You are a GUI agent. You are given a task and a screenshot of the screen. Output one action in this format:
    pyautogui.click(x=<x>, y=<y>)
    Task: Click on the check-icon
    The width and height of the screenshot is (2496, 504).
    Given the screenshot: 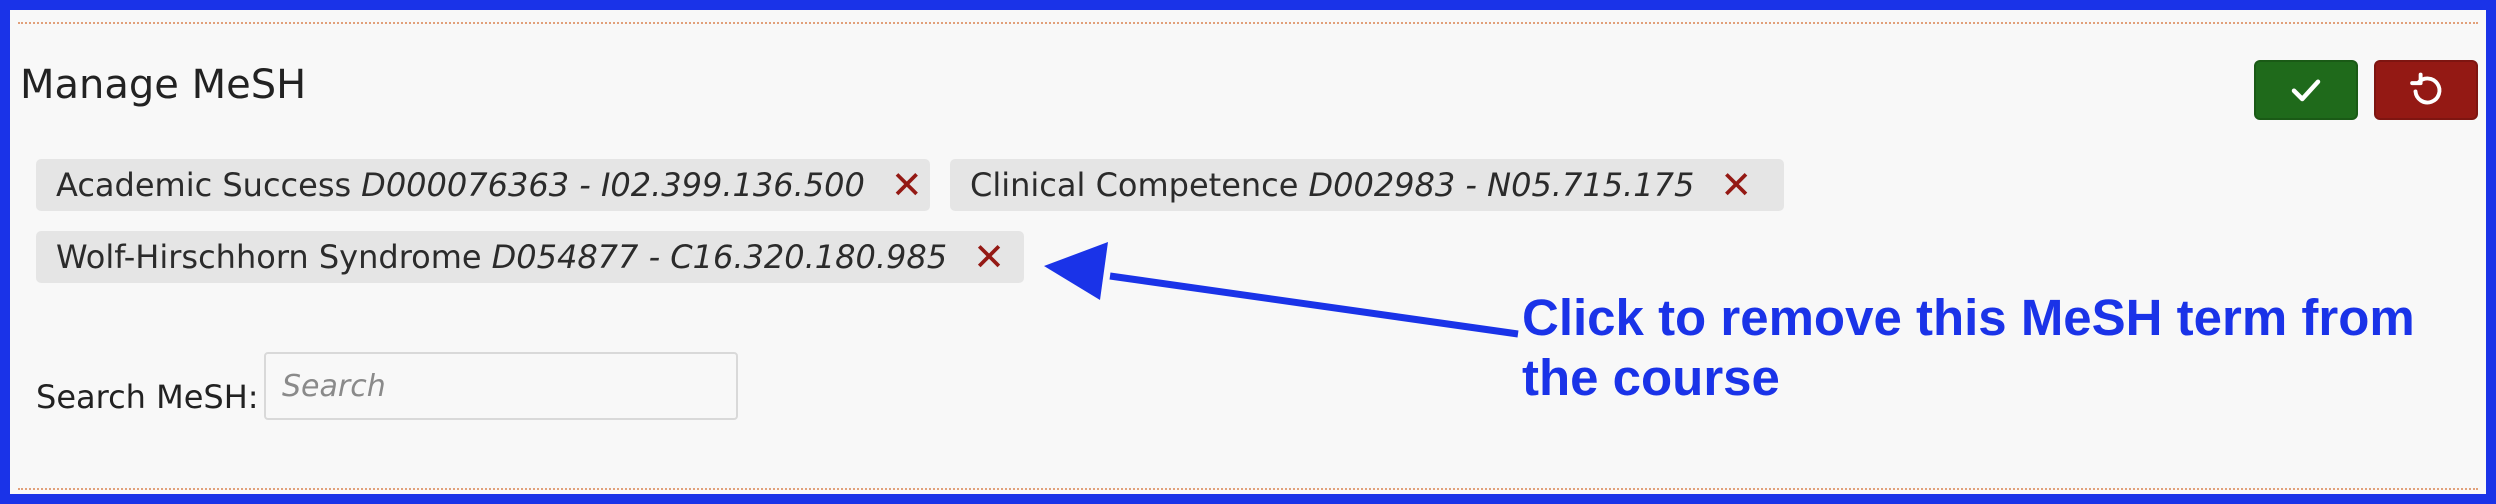 What is the action you would take?
    pyautogui.click(x=2306, y=90)
    